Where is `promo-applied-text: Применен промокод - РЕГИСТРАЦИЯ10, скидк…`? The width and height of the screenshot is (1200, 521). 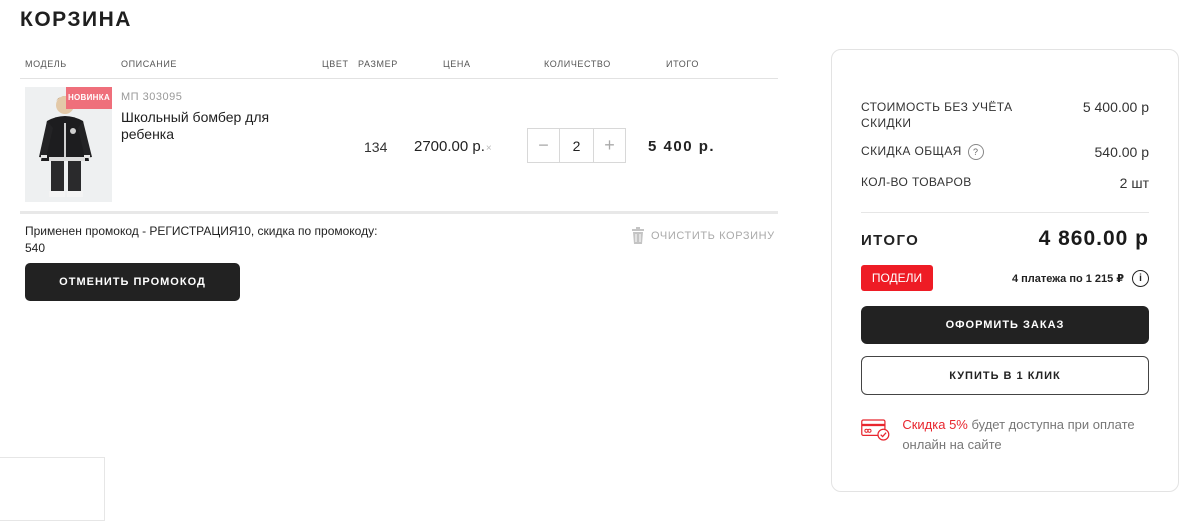
promo-applied-text: Применен промокод - РЕГИСТРАЦИЯ10, скидк… is located at coordinates (201, 239).